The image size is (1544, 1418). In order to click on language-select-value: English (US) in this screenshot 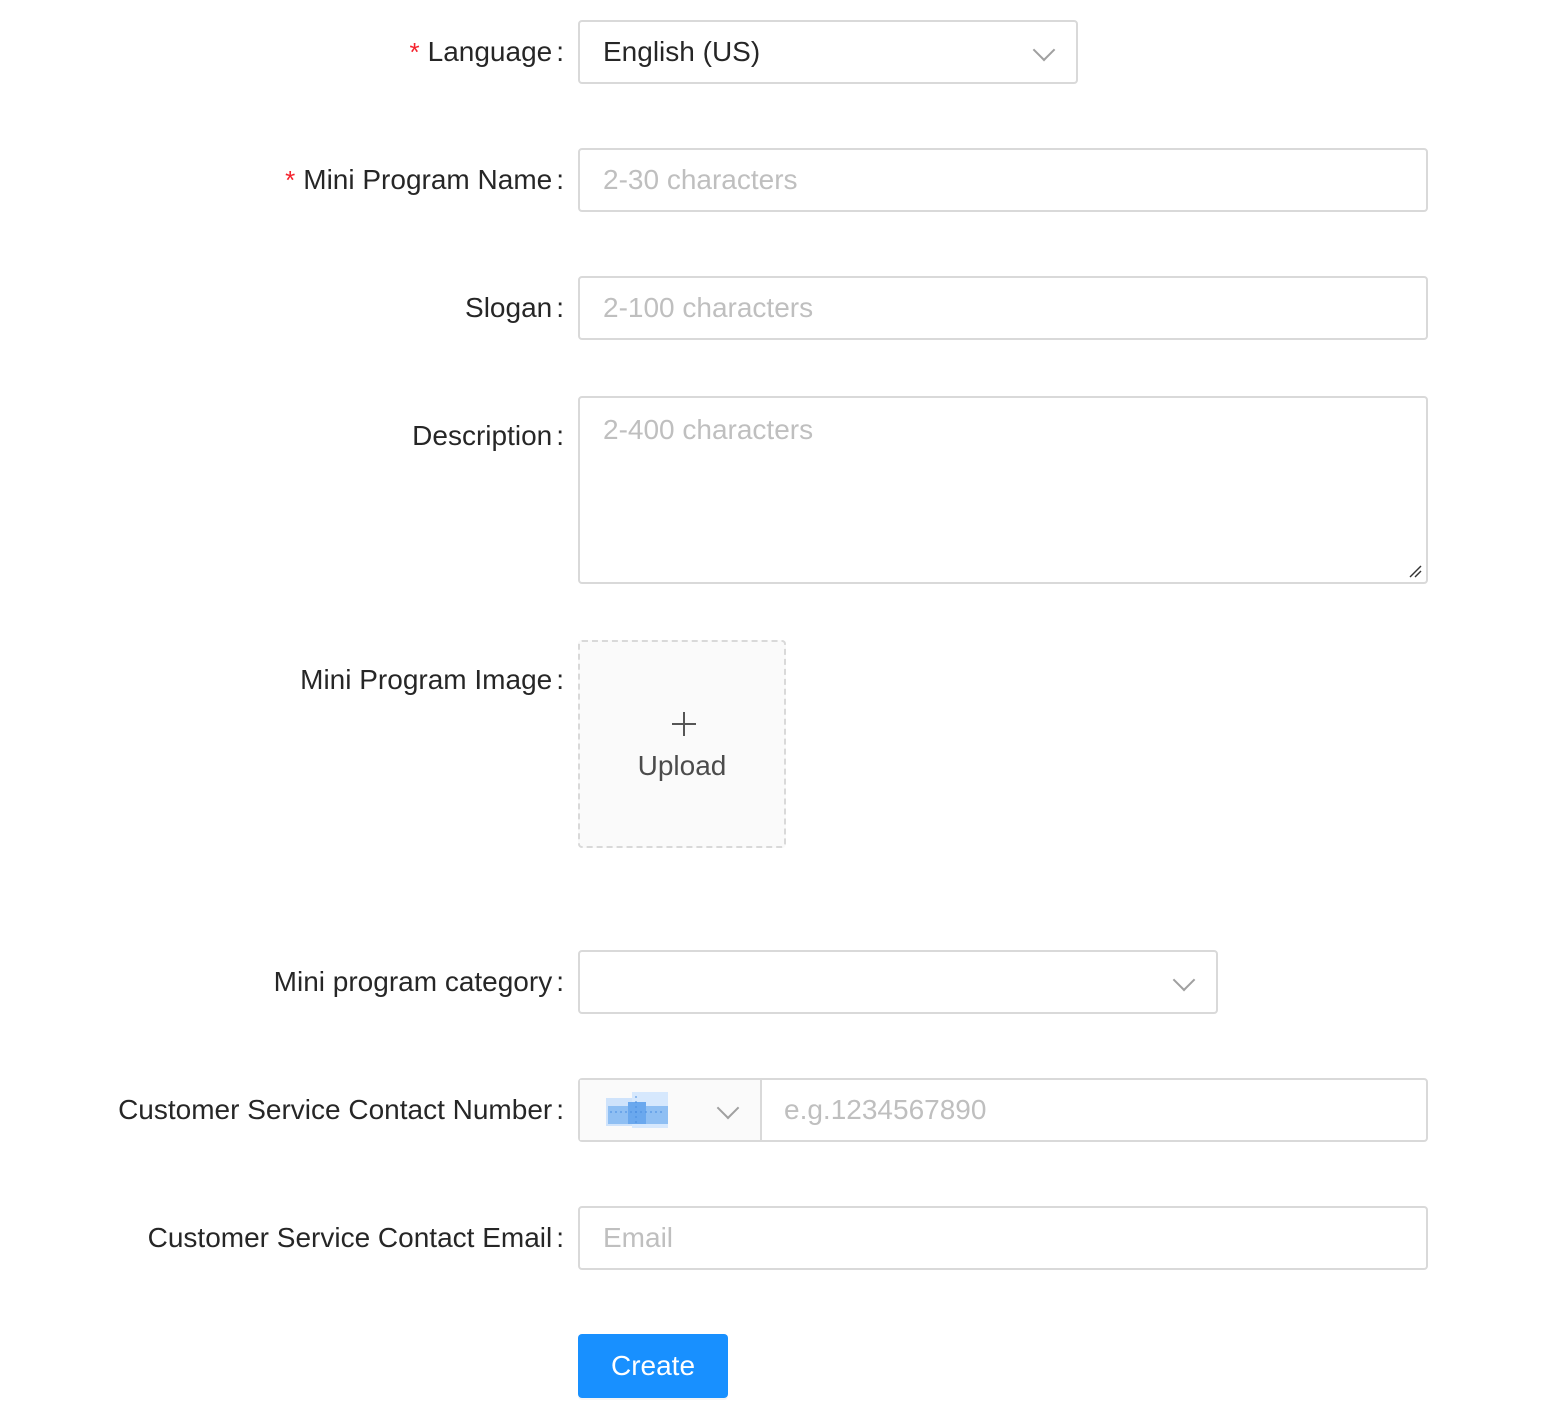, I will do `click(682, 51)`.